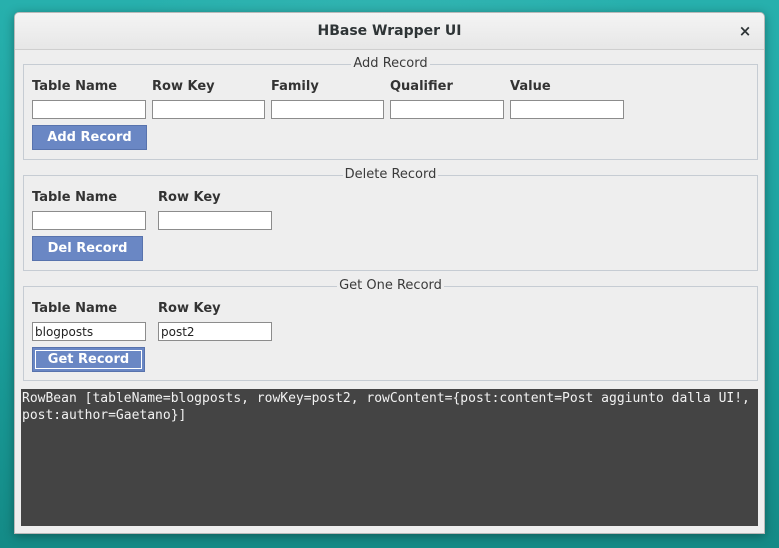 The height and width of the screenshot is (548, 779). What do you see at coordinates (75, 308) in the screenshot?
I see `get-table-name-label: Table Name` at bounding box center [75, 308].